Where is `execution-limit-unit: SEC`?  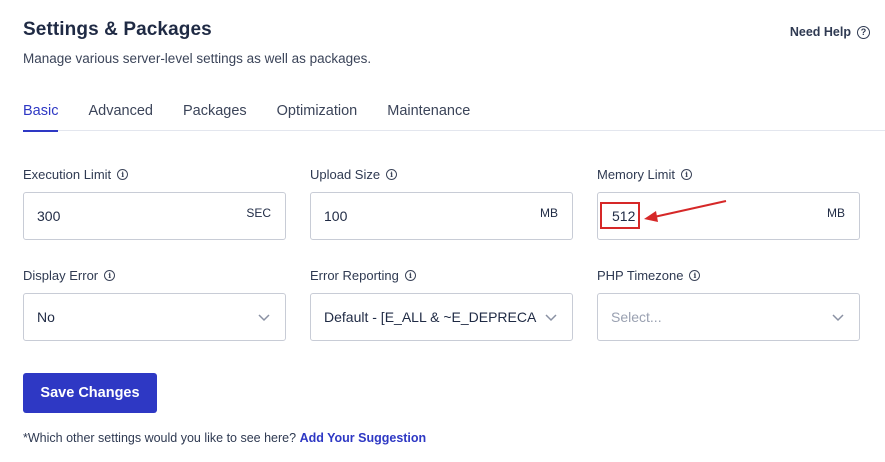 execution-limit-unit: SEC is located at coordinates (258, 213).